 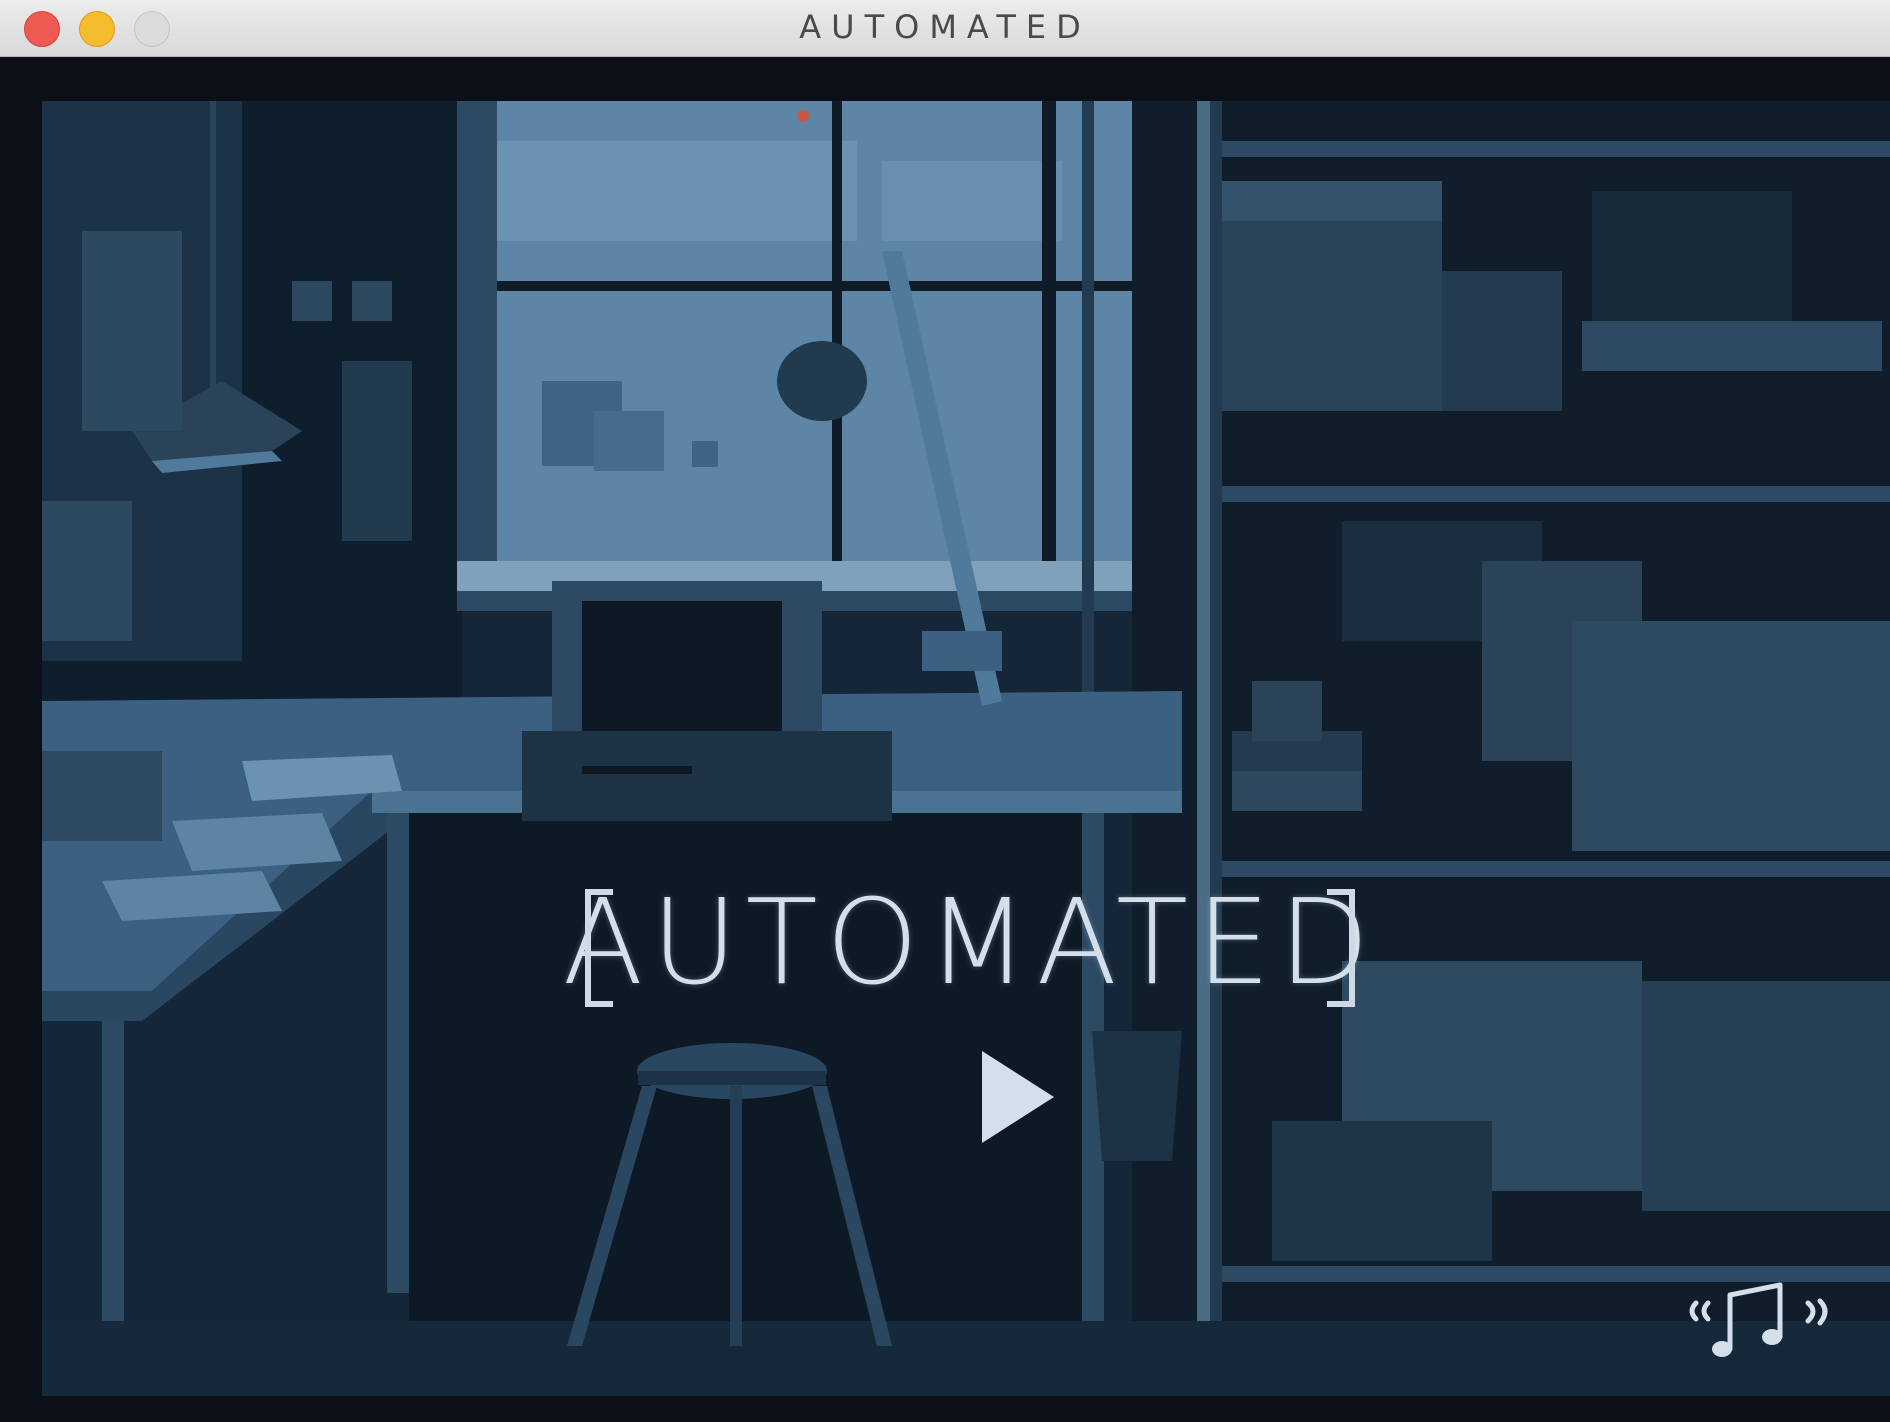 What do you see at coordinates (966, 942) in the screenshot?
I see `game-logo: AUTOMATED` at bounding box center [966, 942].